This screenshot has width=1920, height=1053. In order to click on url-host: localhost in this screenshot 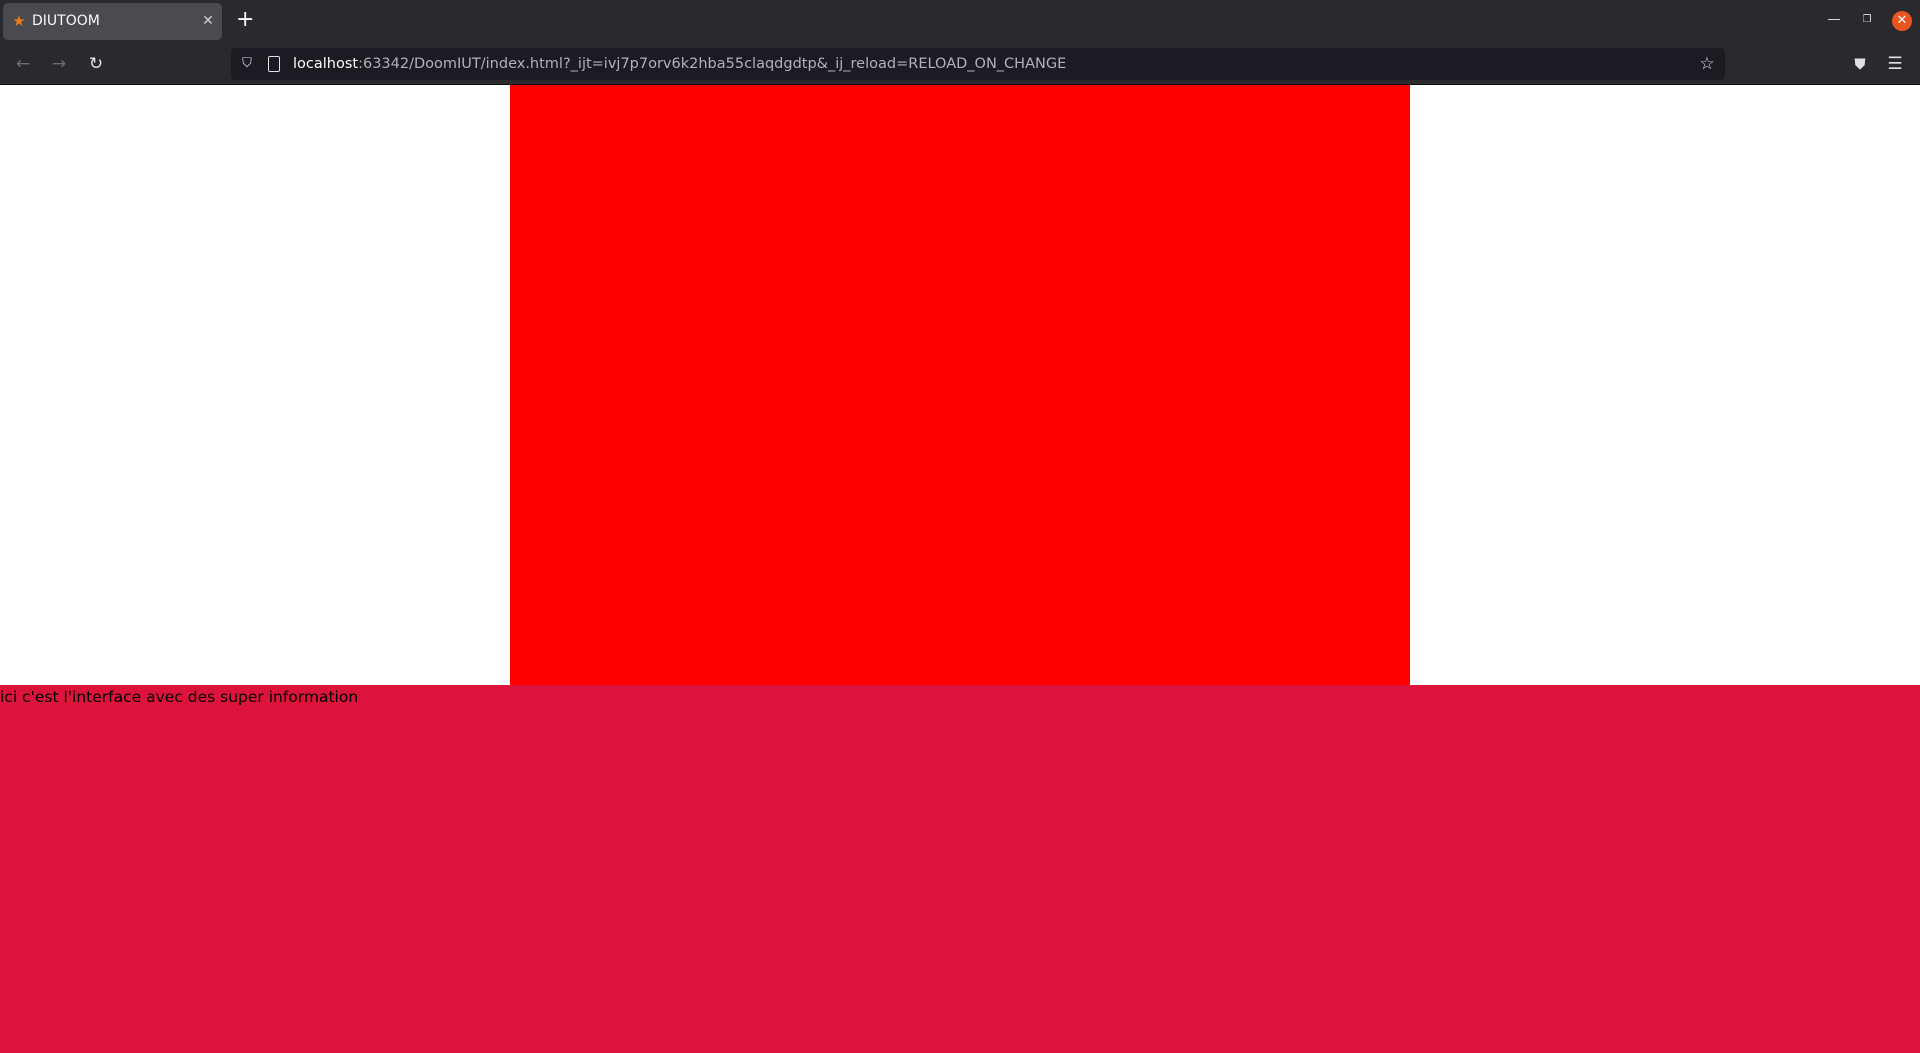, I will do `click(326, 64)`.